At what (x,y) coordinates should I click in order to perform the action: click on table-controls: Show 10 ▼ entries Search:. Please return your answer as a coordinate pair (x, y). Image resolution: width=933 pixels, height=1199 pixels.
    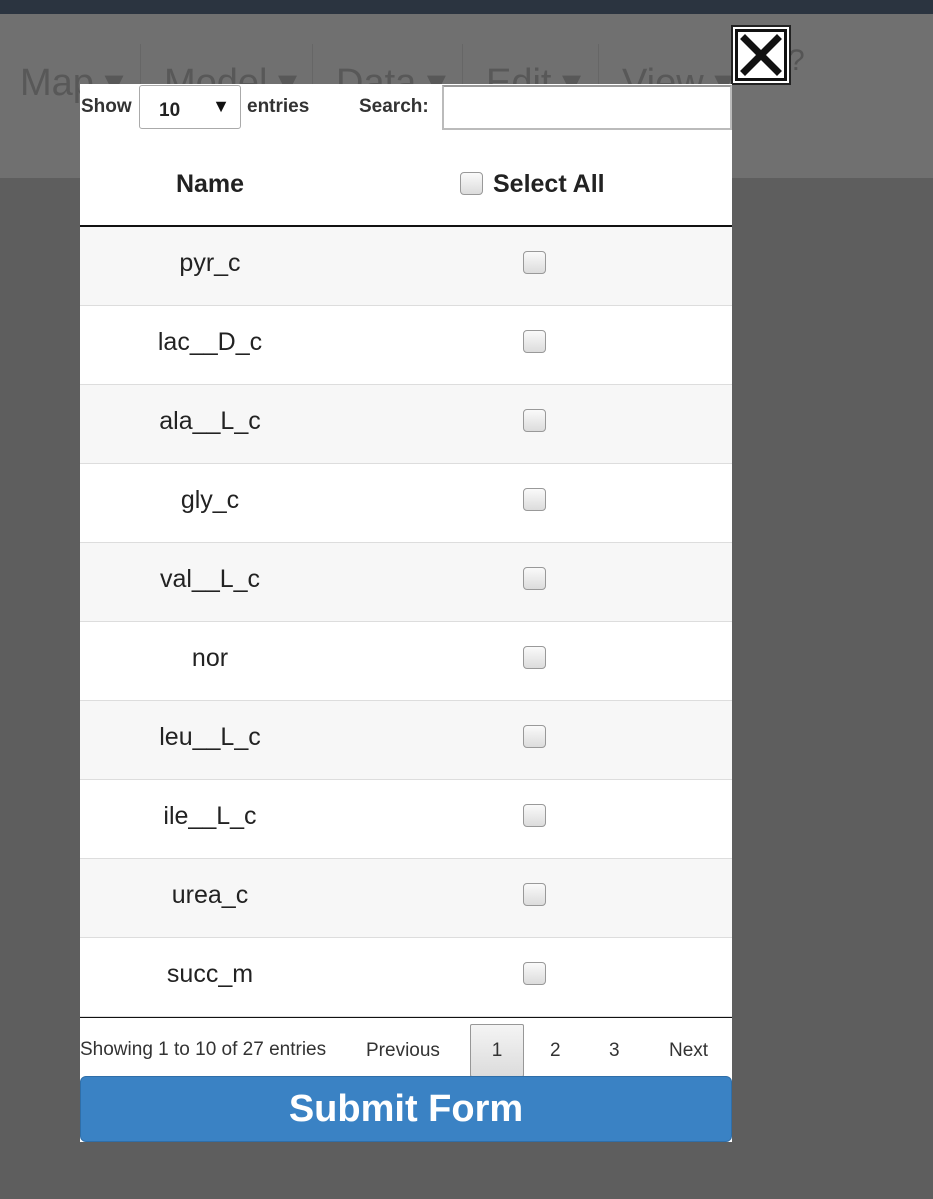
    Looking at the image, I should click on (406, 108).